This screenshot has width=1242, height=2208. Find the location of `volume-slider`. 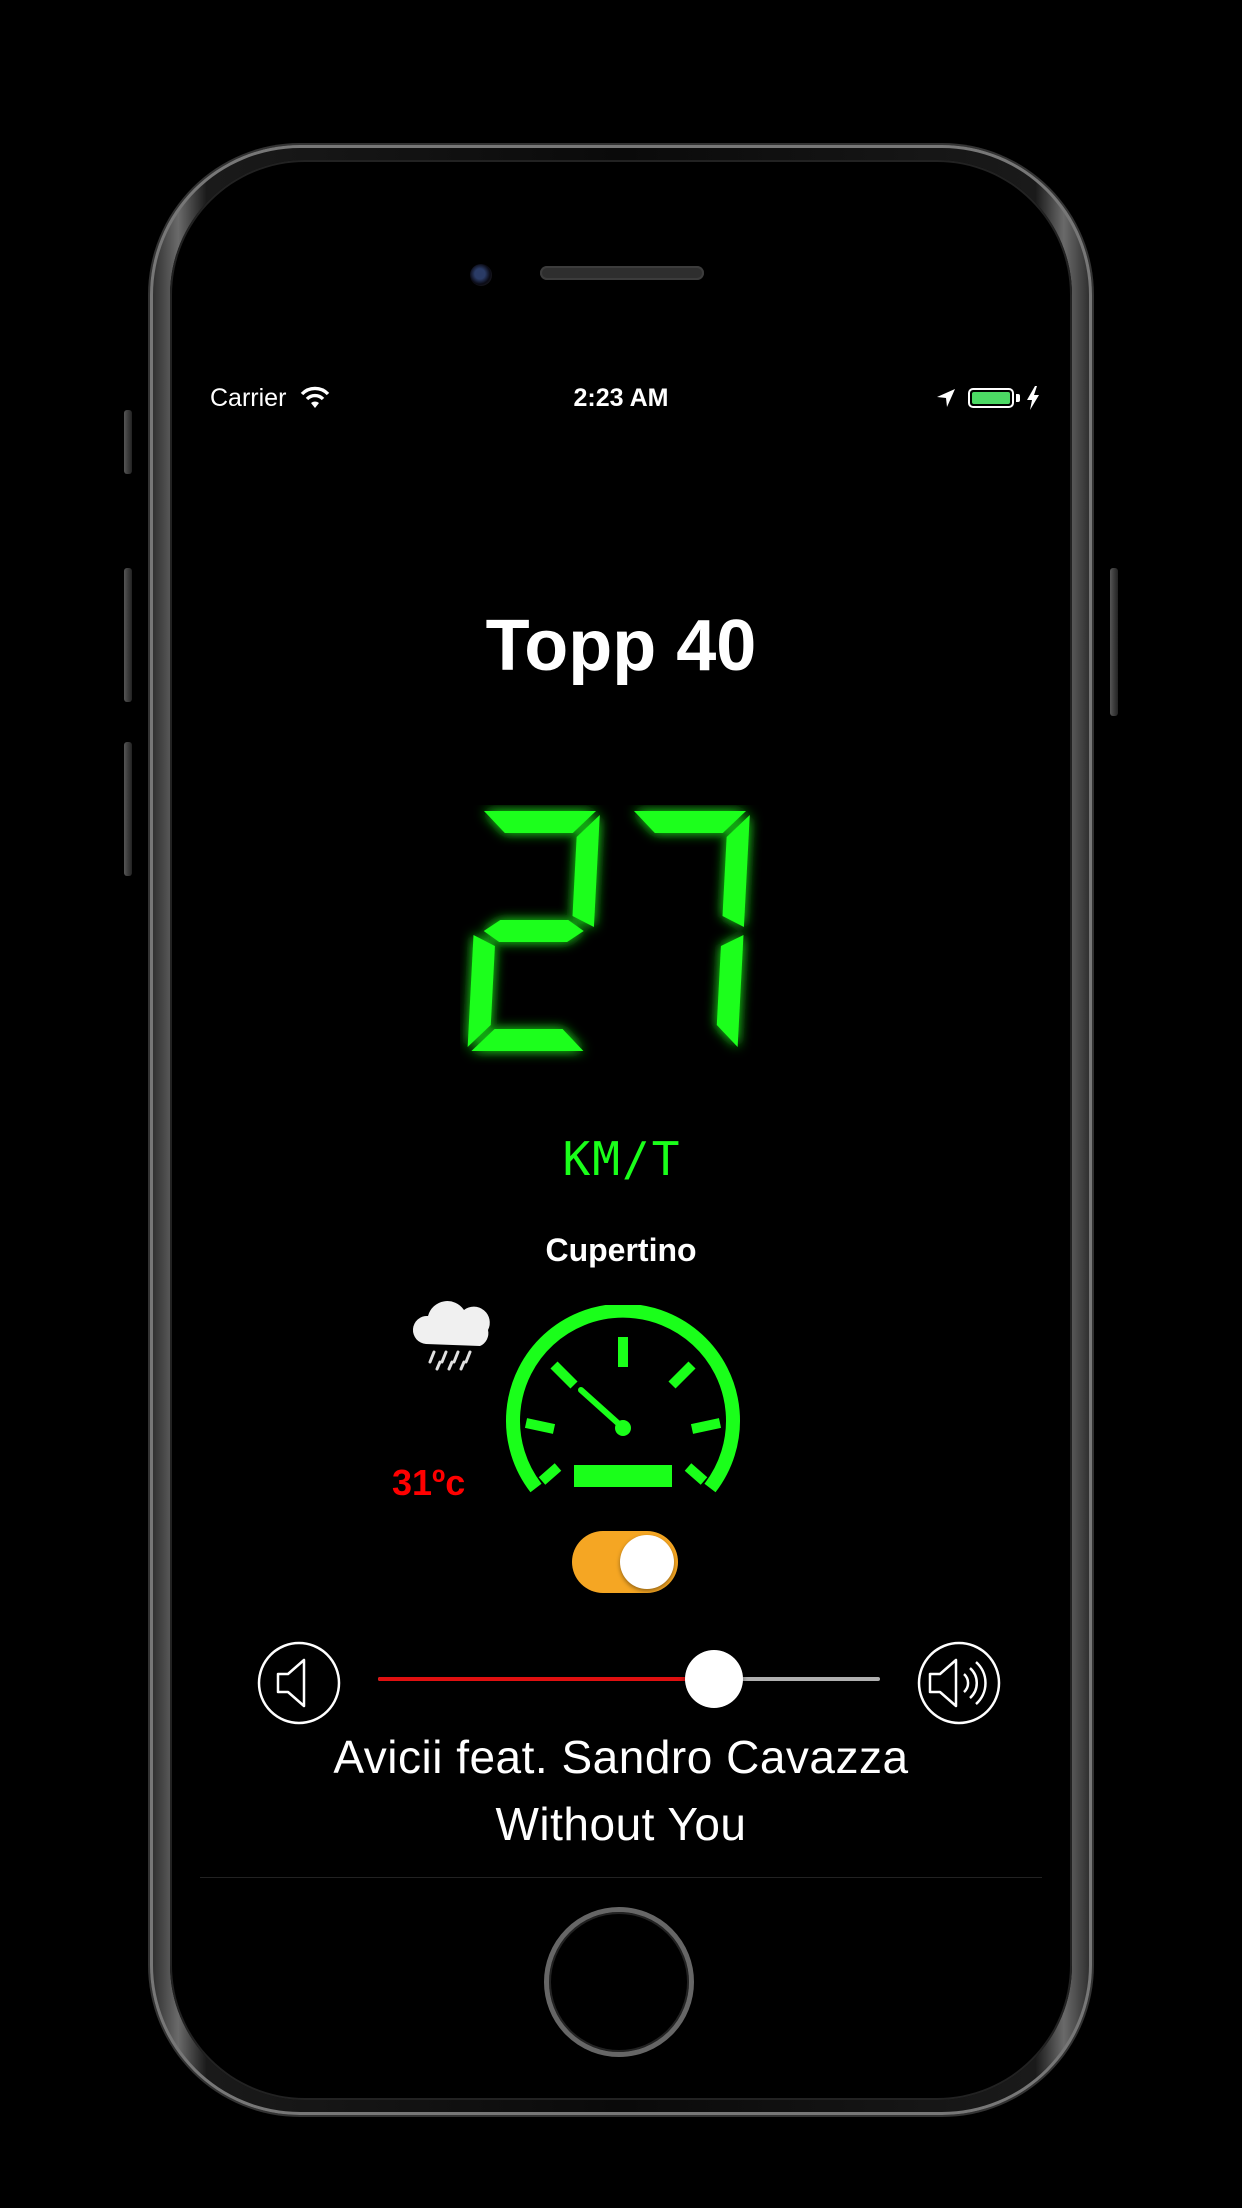

volume-slider is located at coordinates (629, 1679).